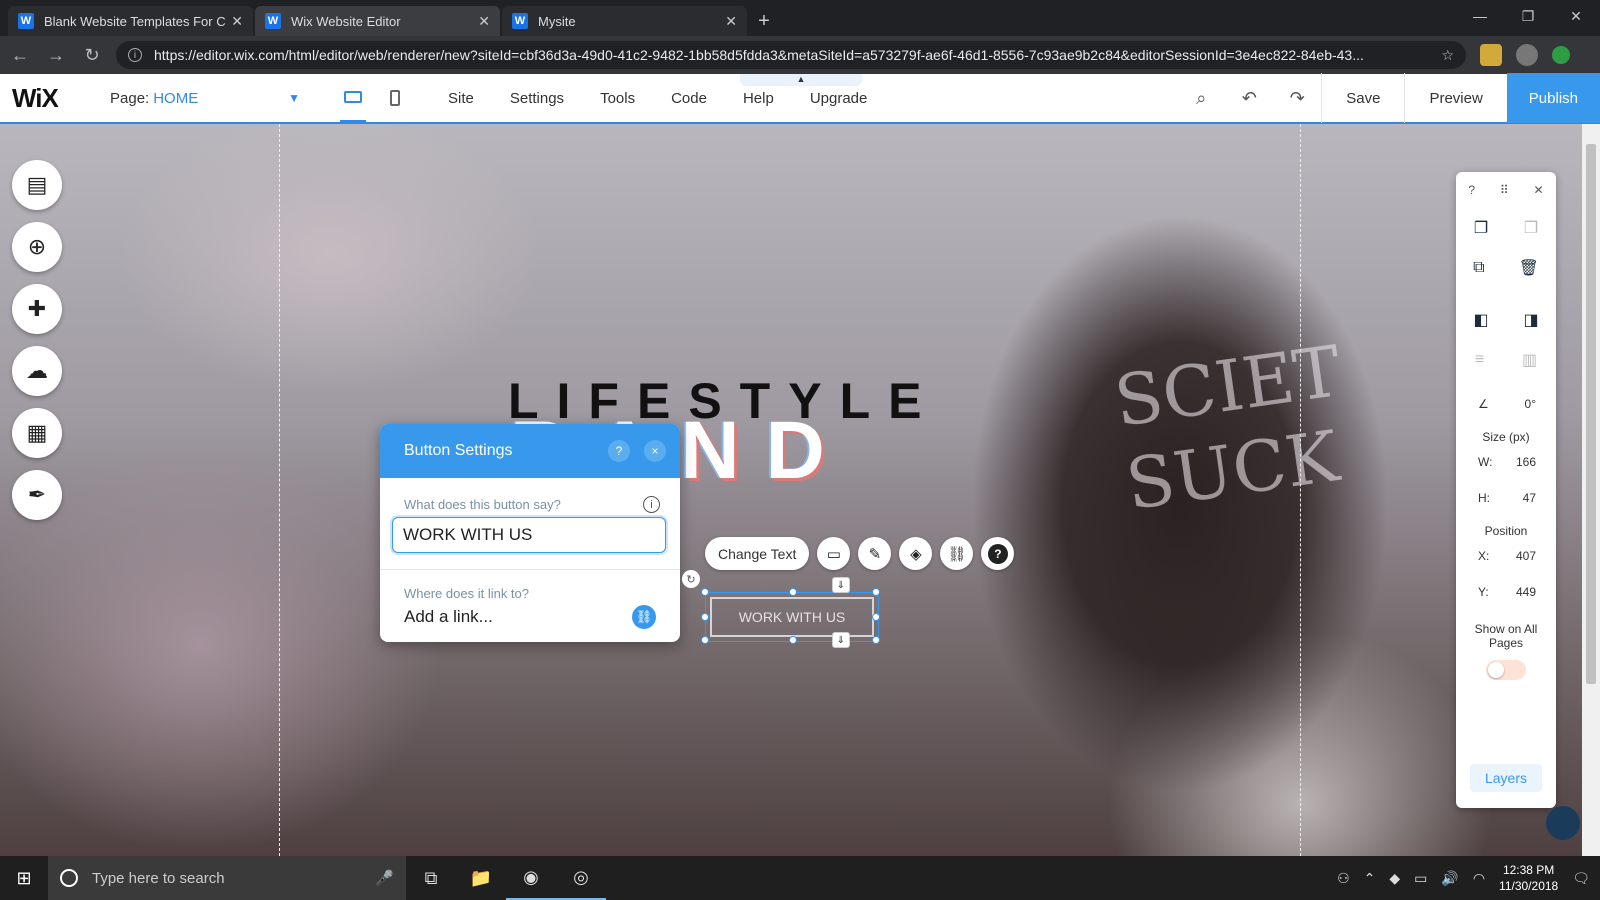 The height and width of the screenshot is (900, 1600). Describe the element at coordinates (37, 371) in the screenshot. I see `upload-cloud-icon: ☁` at that location.